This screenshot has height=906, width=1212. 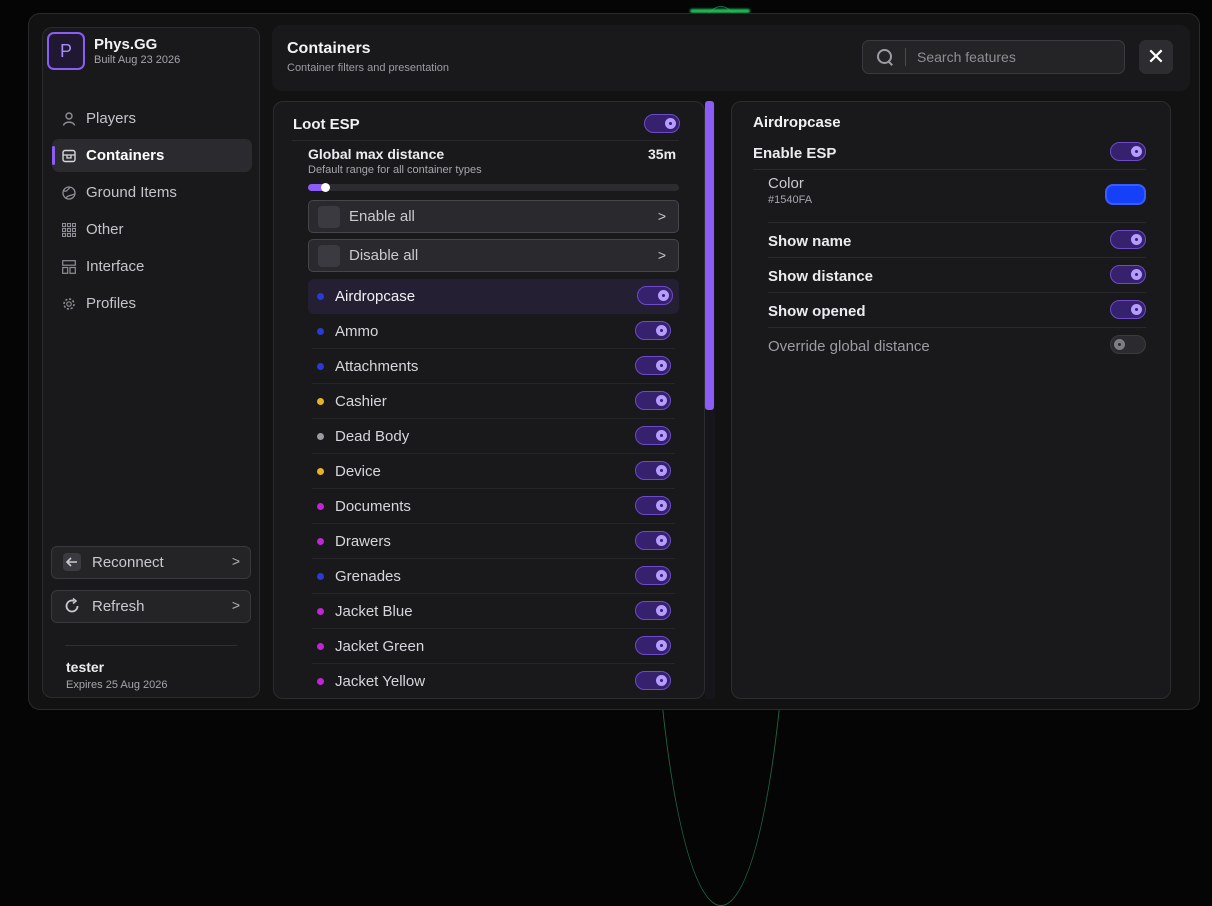 I want to click on list-item-label: Jacket Green, so click(x=380, y=646).